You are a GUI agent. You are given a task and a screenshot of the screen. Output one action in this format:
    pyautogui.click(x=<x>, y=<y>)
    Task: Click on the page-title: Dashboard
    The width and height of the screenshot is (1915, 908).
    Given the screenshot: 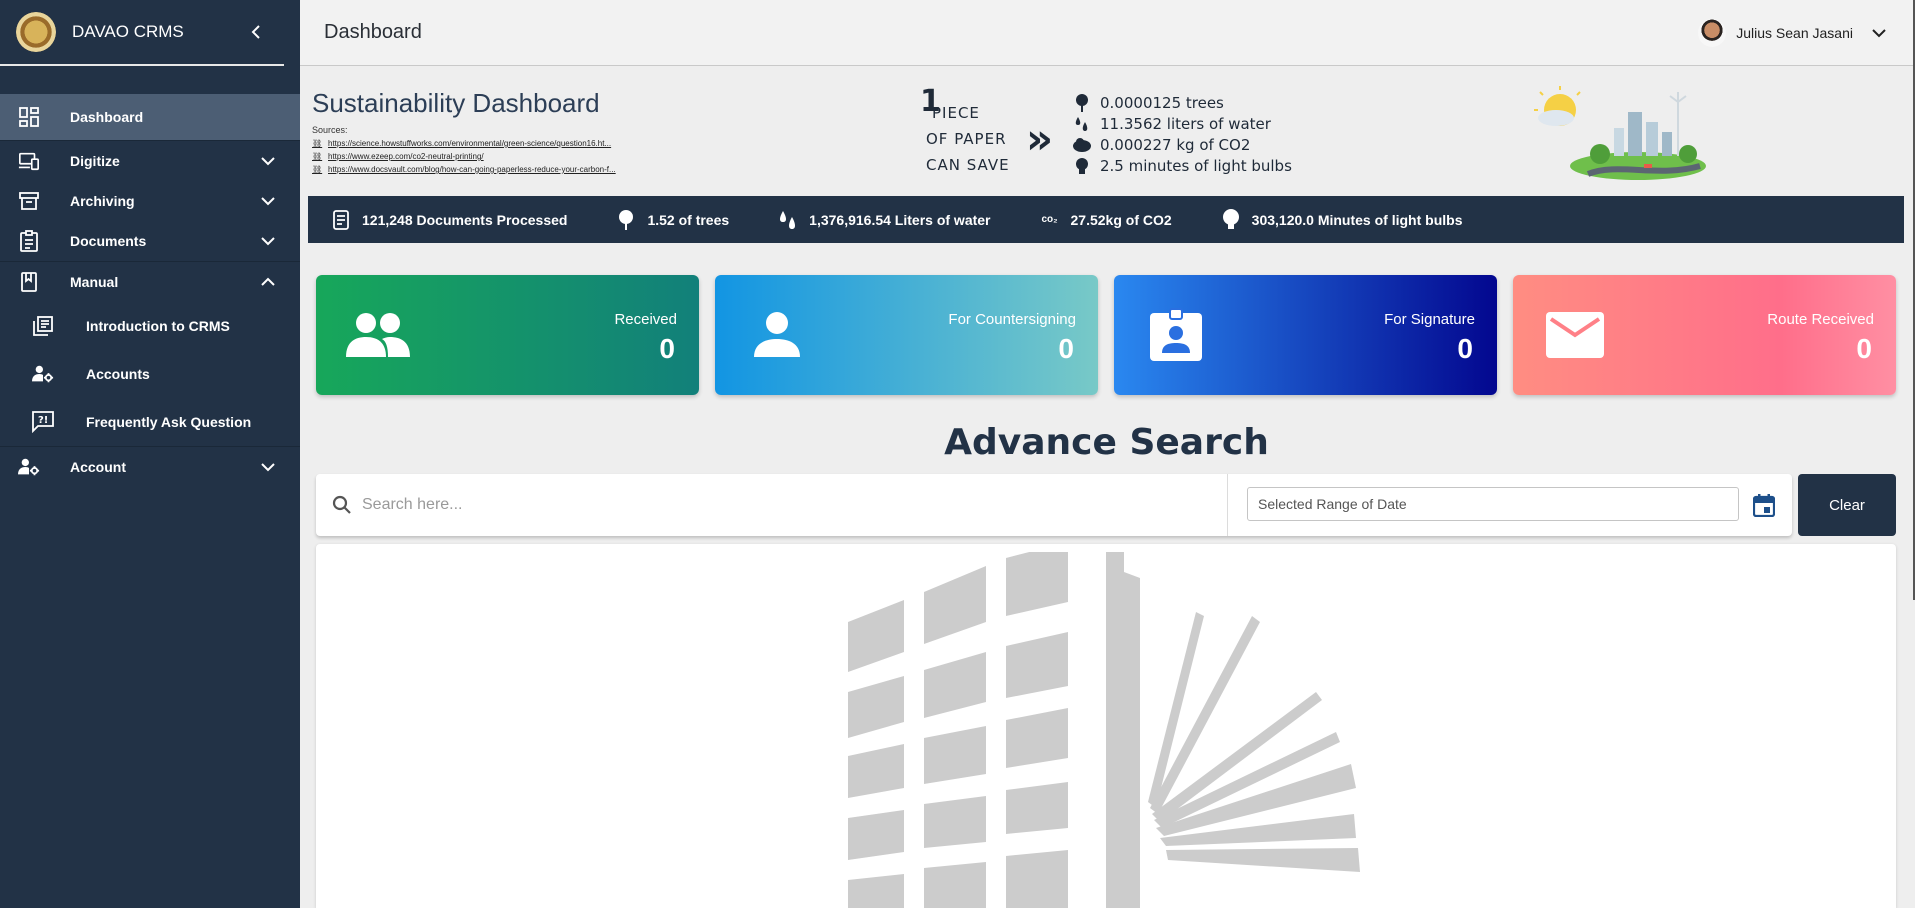 What is the action you would take?
    pyautogui.click(x=373, y=32)
    